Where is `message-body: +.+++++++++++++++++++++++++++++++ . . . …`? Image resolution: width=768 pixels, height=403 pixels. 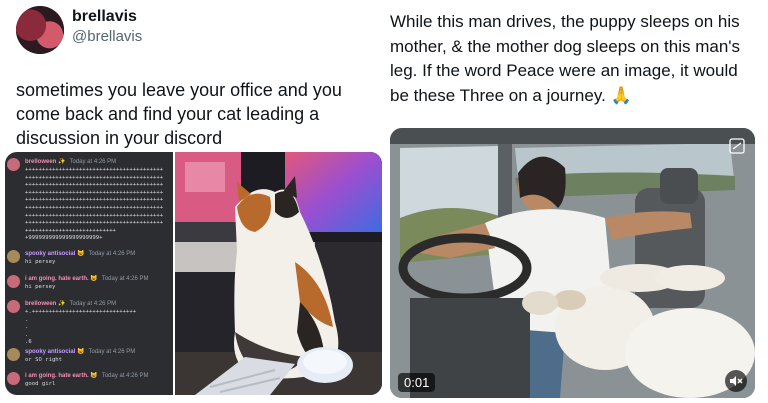 message-body: +.+++++++++++++++++++++++++++++++ . . . … is located at coordinates (81, 327).